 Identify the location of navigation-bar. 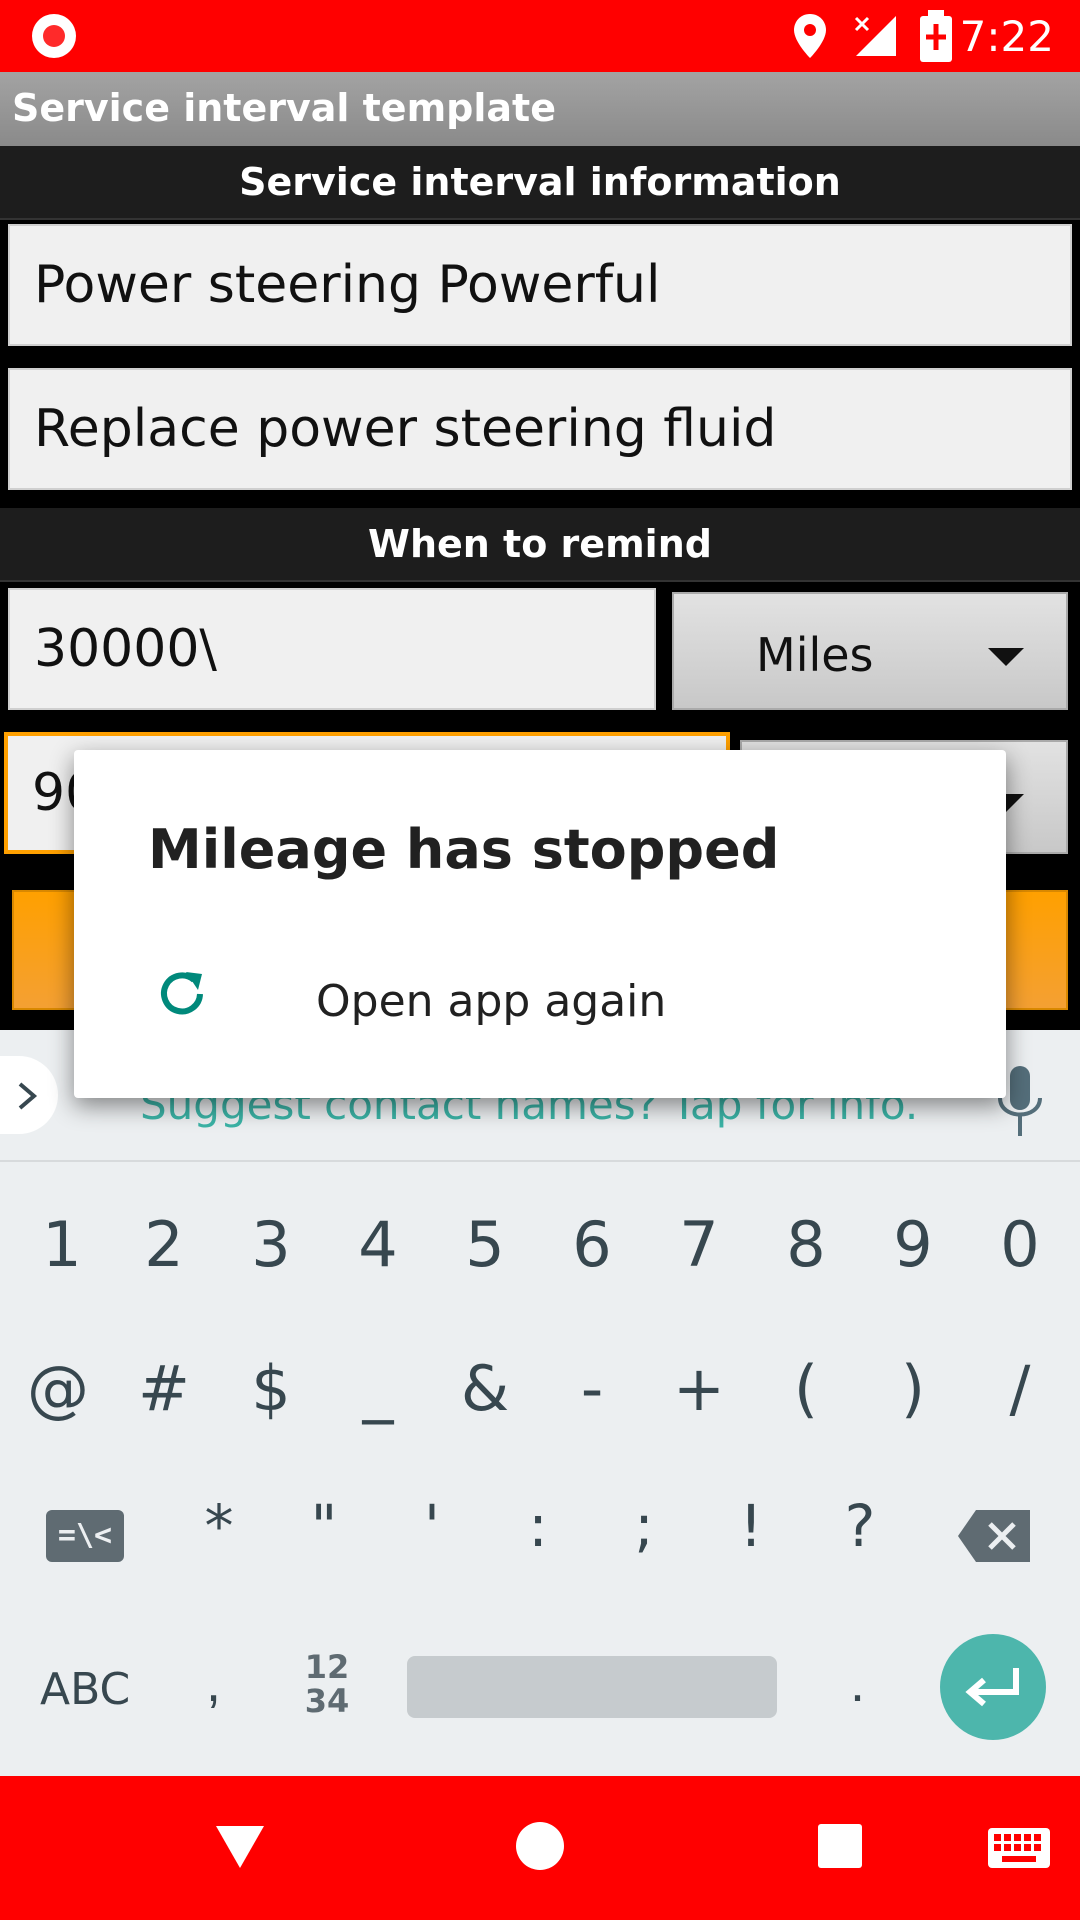
(540, 1848).